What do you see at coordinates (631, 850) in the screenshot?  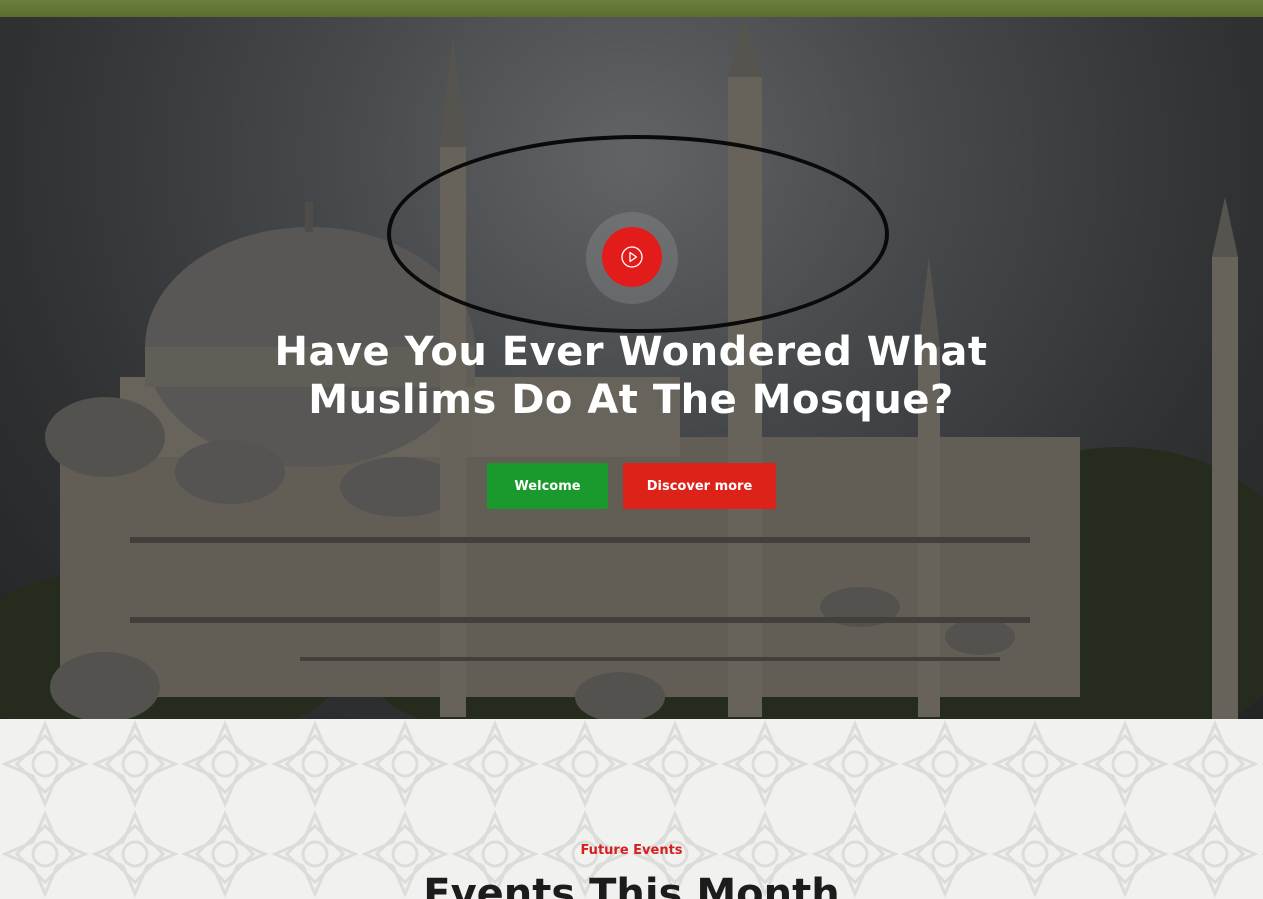 I see `events-kicker: Future Events` at bounding box center [631, 850].